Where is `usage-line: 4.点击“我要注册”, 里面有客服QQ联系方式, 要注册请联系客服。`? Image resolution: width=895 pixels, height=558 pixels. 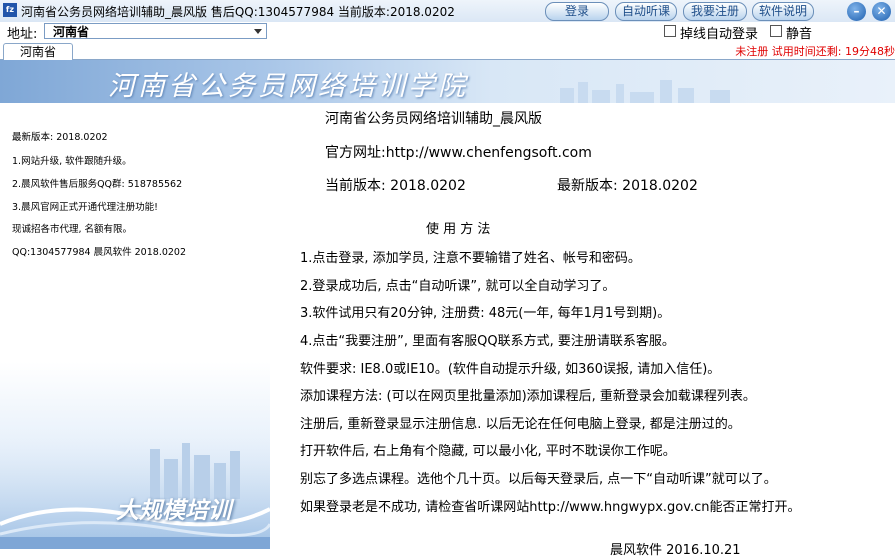
usage-line: 4.点击“我要注册”, 里面有客服QQ联系方式, 要注册请联系客服。 is located at coordinates (487, 341).